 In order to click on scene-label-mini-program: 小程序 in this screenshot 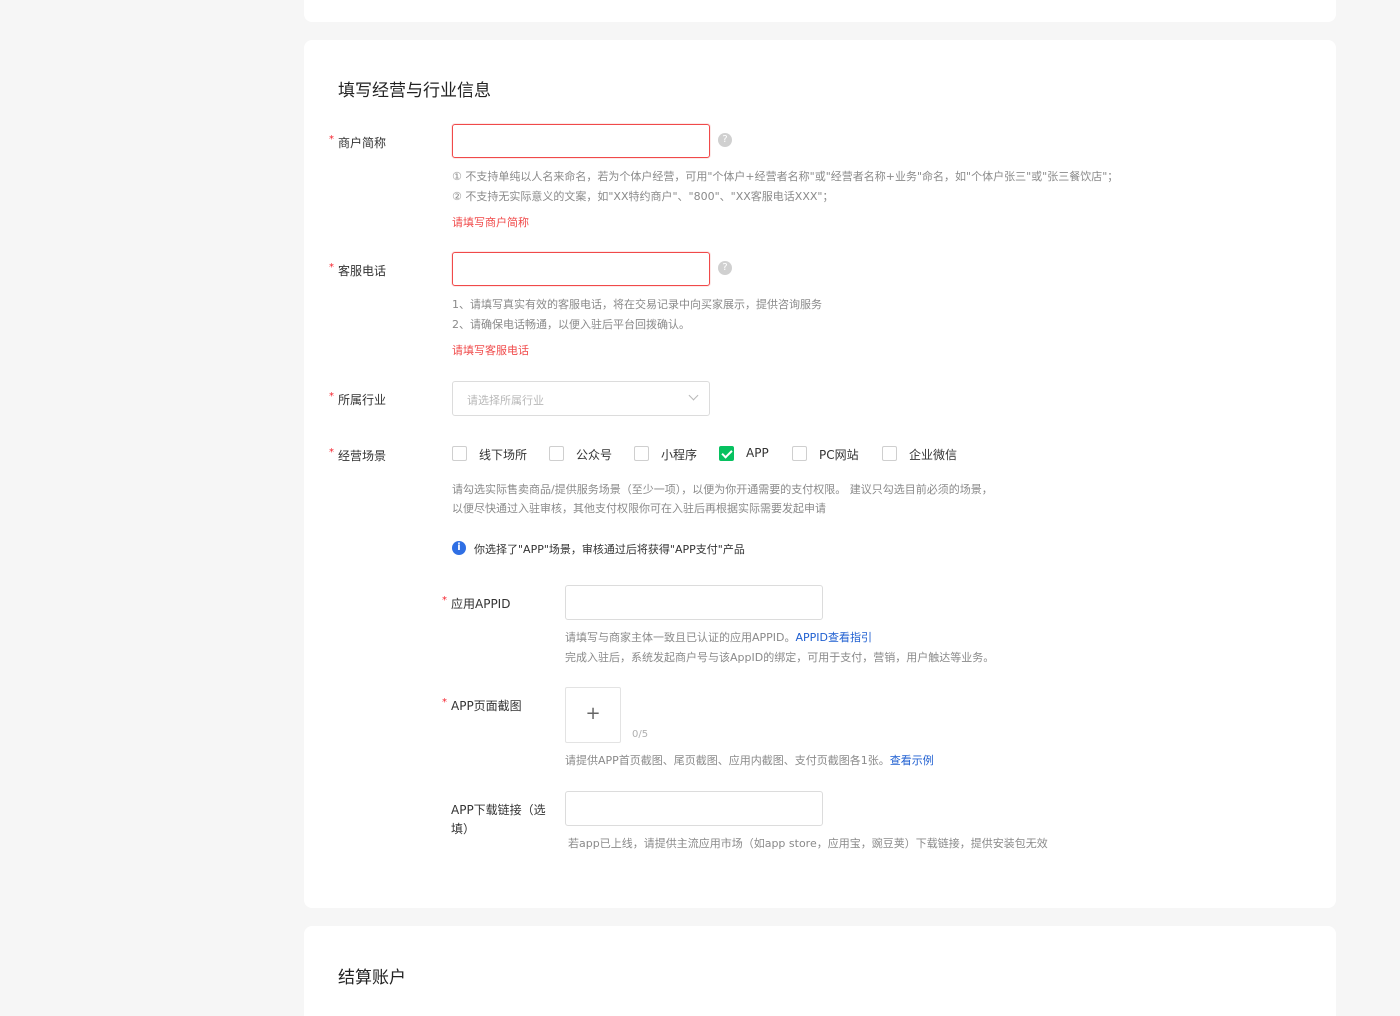, I will do `click(679, 454)`.